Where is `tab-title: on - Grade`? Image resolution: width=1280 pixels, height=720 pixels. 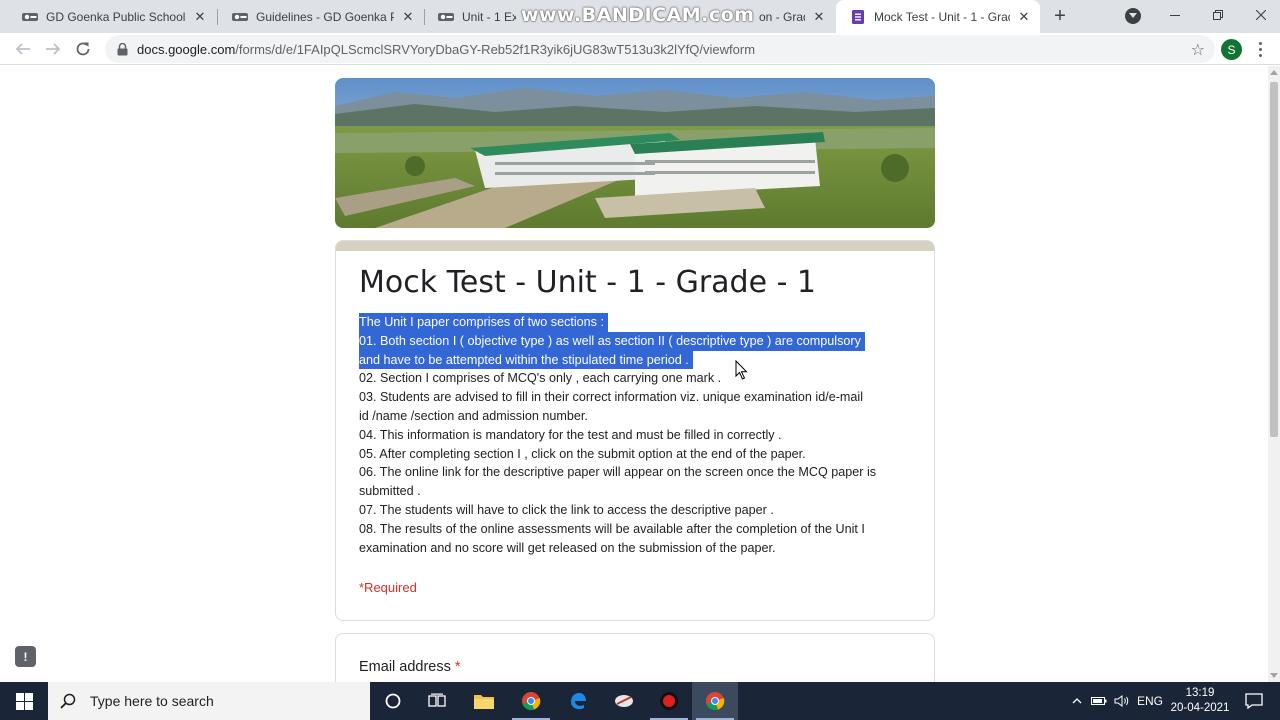
tab-title: on - Grade is located at coordinates (782, 16).